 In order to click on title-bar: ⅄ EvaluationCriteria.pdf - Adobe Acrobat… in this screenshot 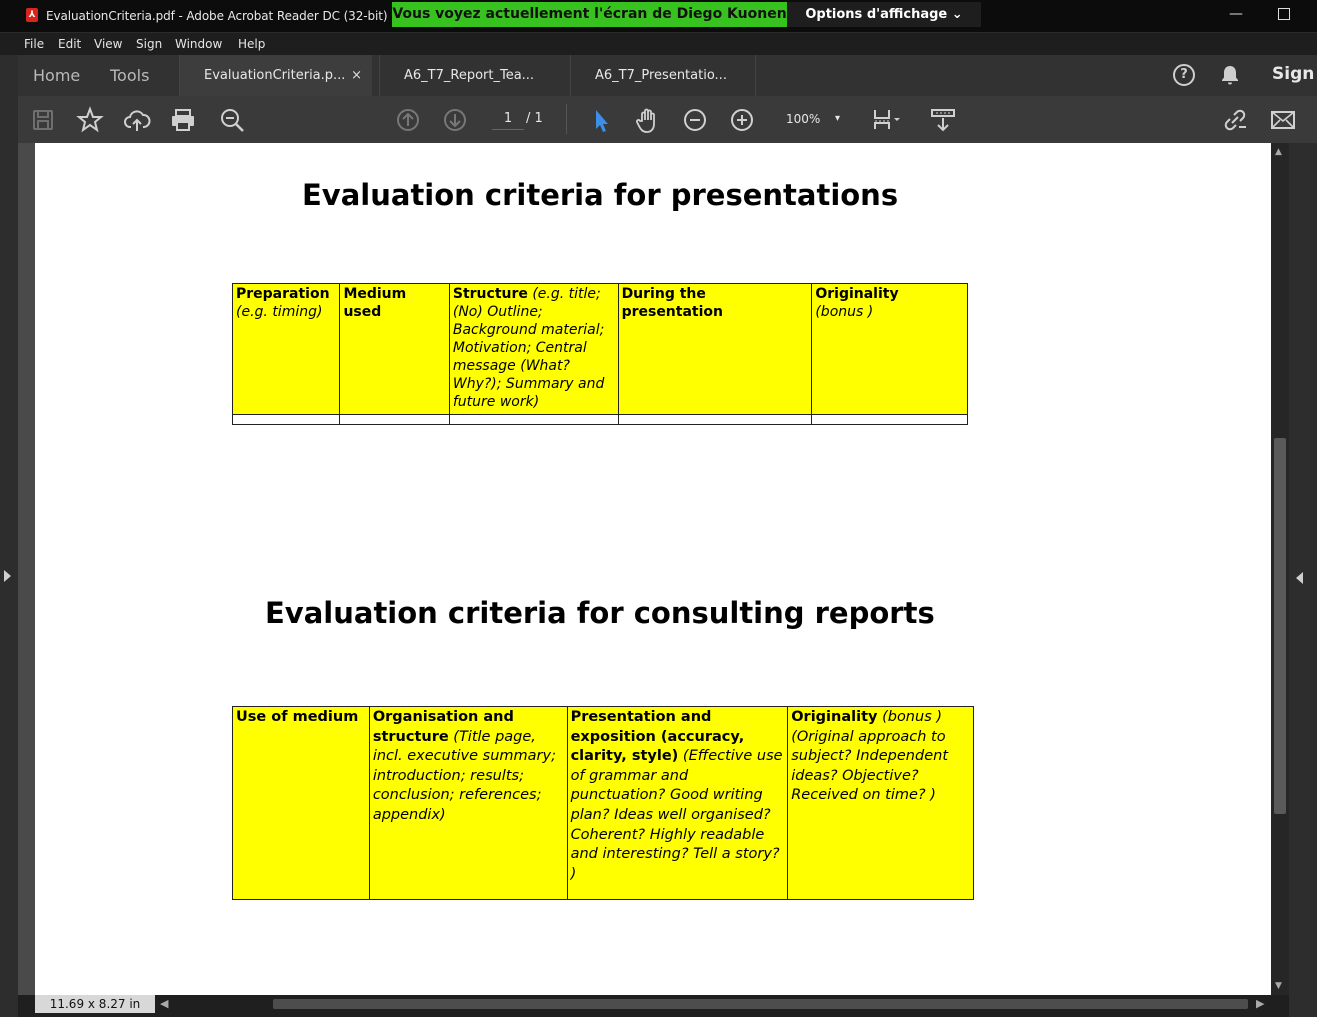, I will do `click(658, 16)`.